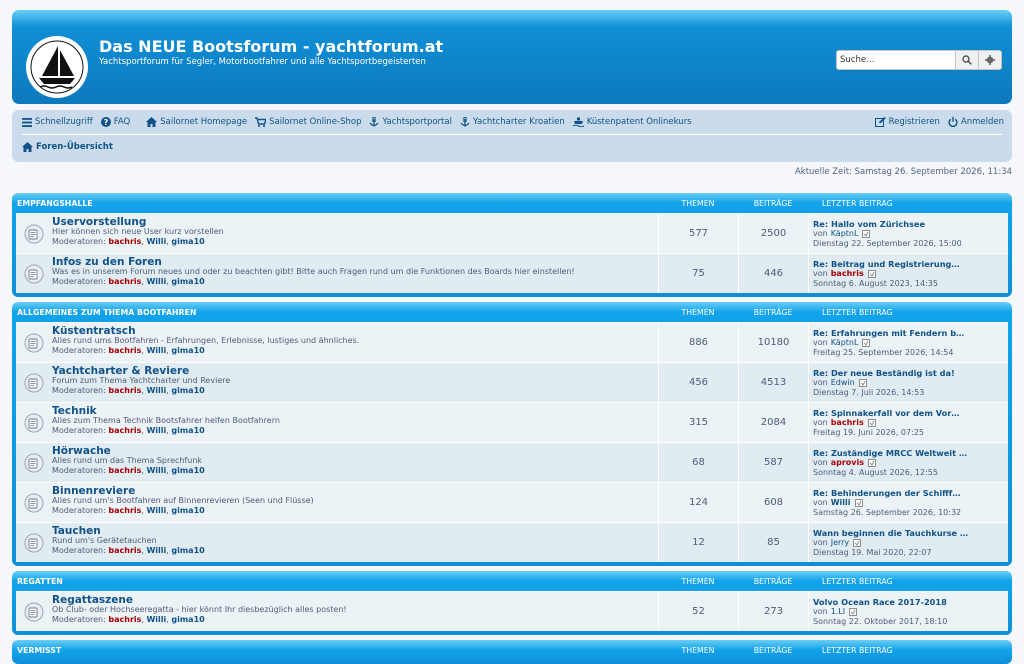 The image size is (1024, 664). I want to click on forum-title: Binnenreviere, so click(355, 491).